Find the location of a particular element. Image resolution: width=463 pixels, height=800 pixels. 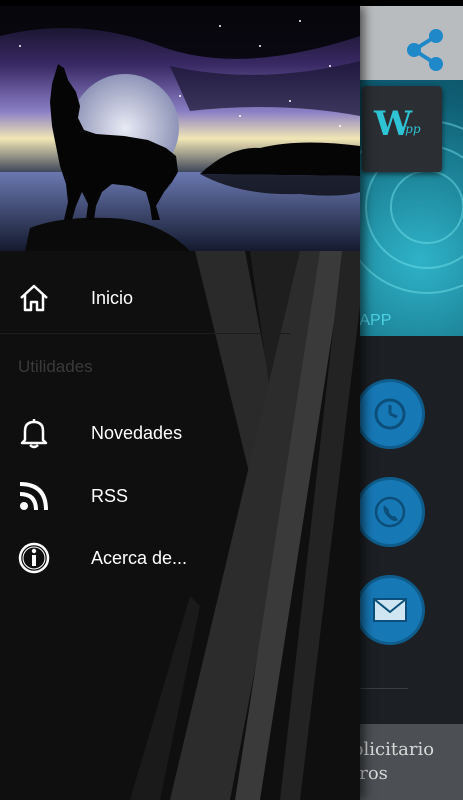

divider is located at coordinates (384, 688).